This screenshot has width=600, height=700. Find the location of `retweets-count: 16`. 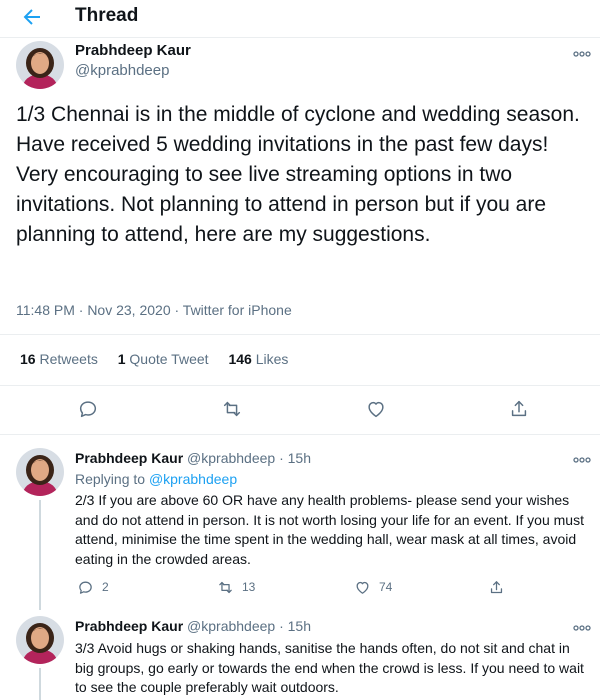

retweets-count: 16 is located at coordinates (28, 359).